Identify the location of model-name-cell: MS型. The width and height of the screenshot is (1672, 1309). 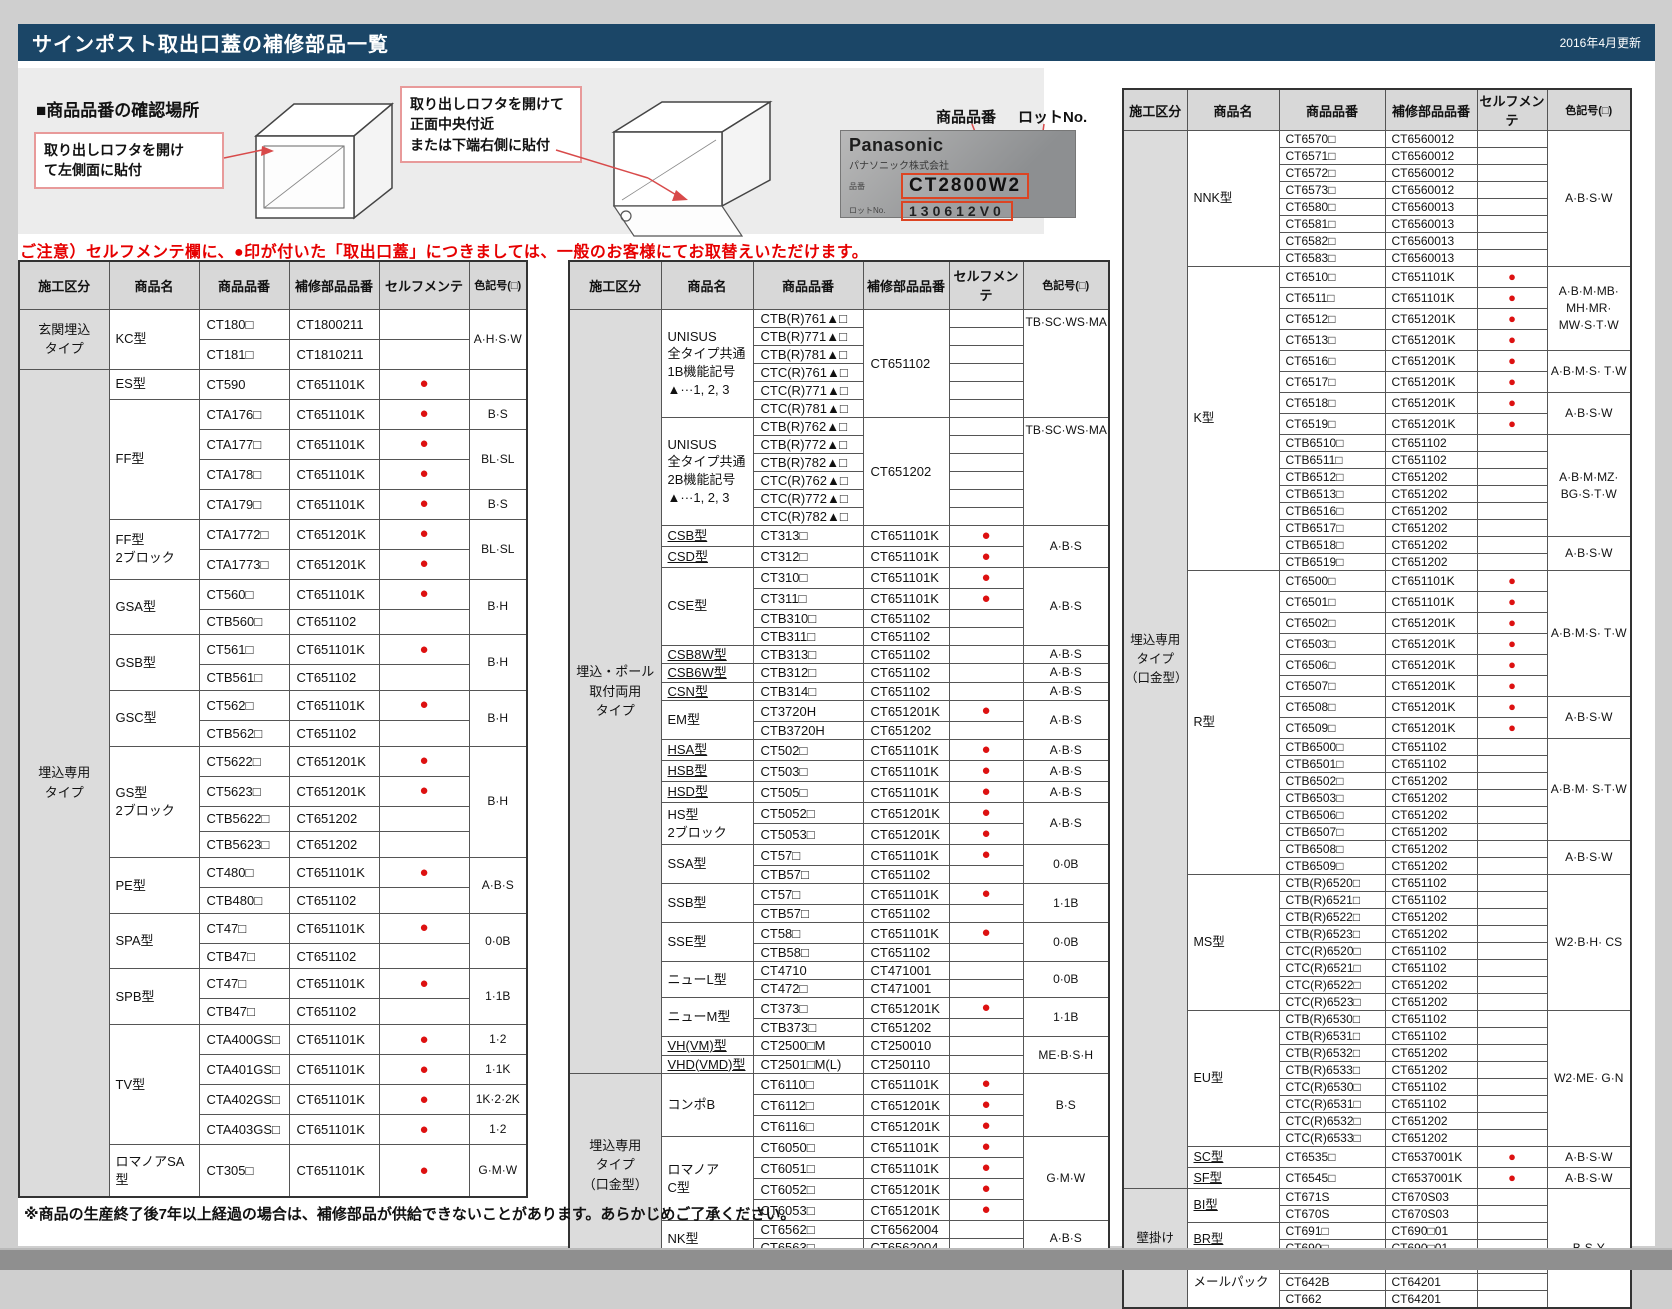
(1233, 942).